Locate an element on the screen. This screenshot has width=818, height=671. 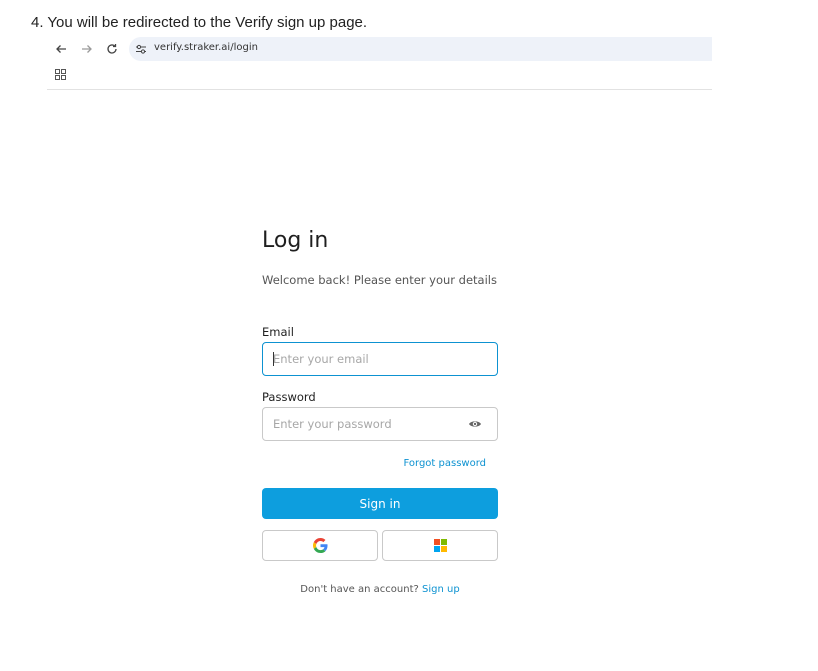
microsoft-icon is located at coordinates (440, 545).